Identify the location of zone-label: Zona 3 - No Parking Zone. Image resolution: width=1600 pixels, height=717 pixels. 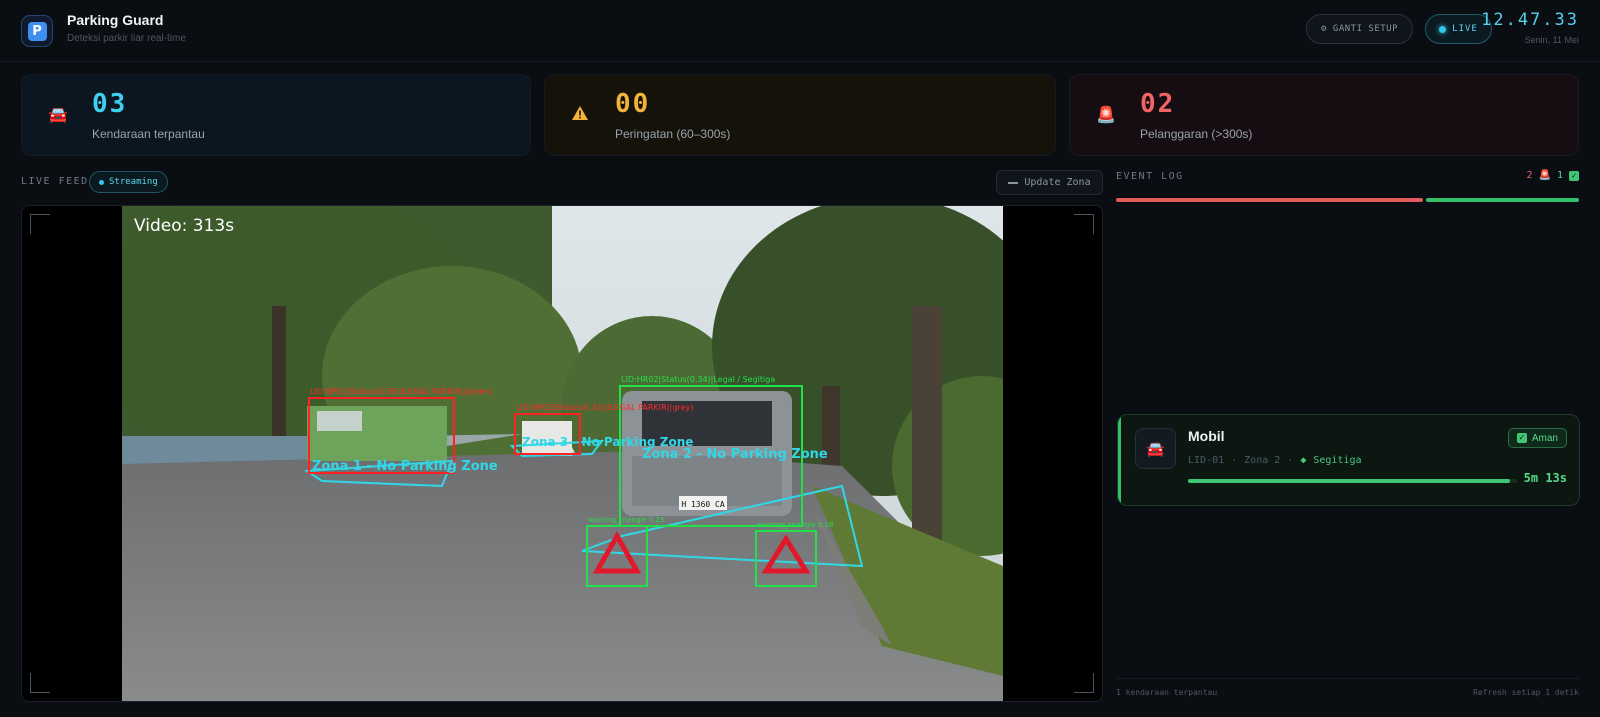
(607, 442).